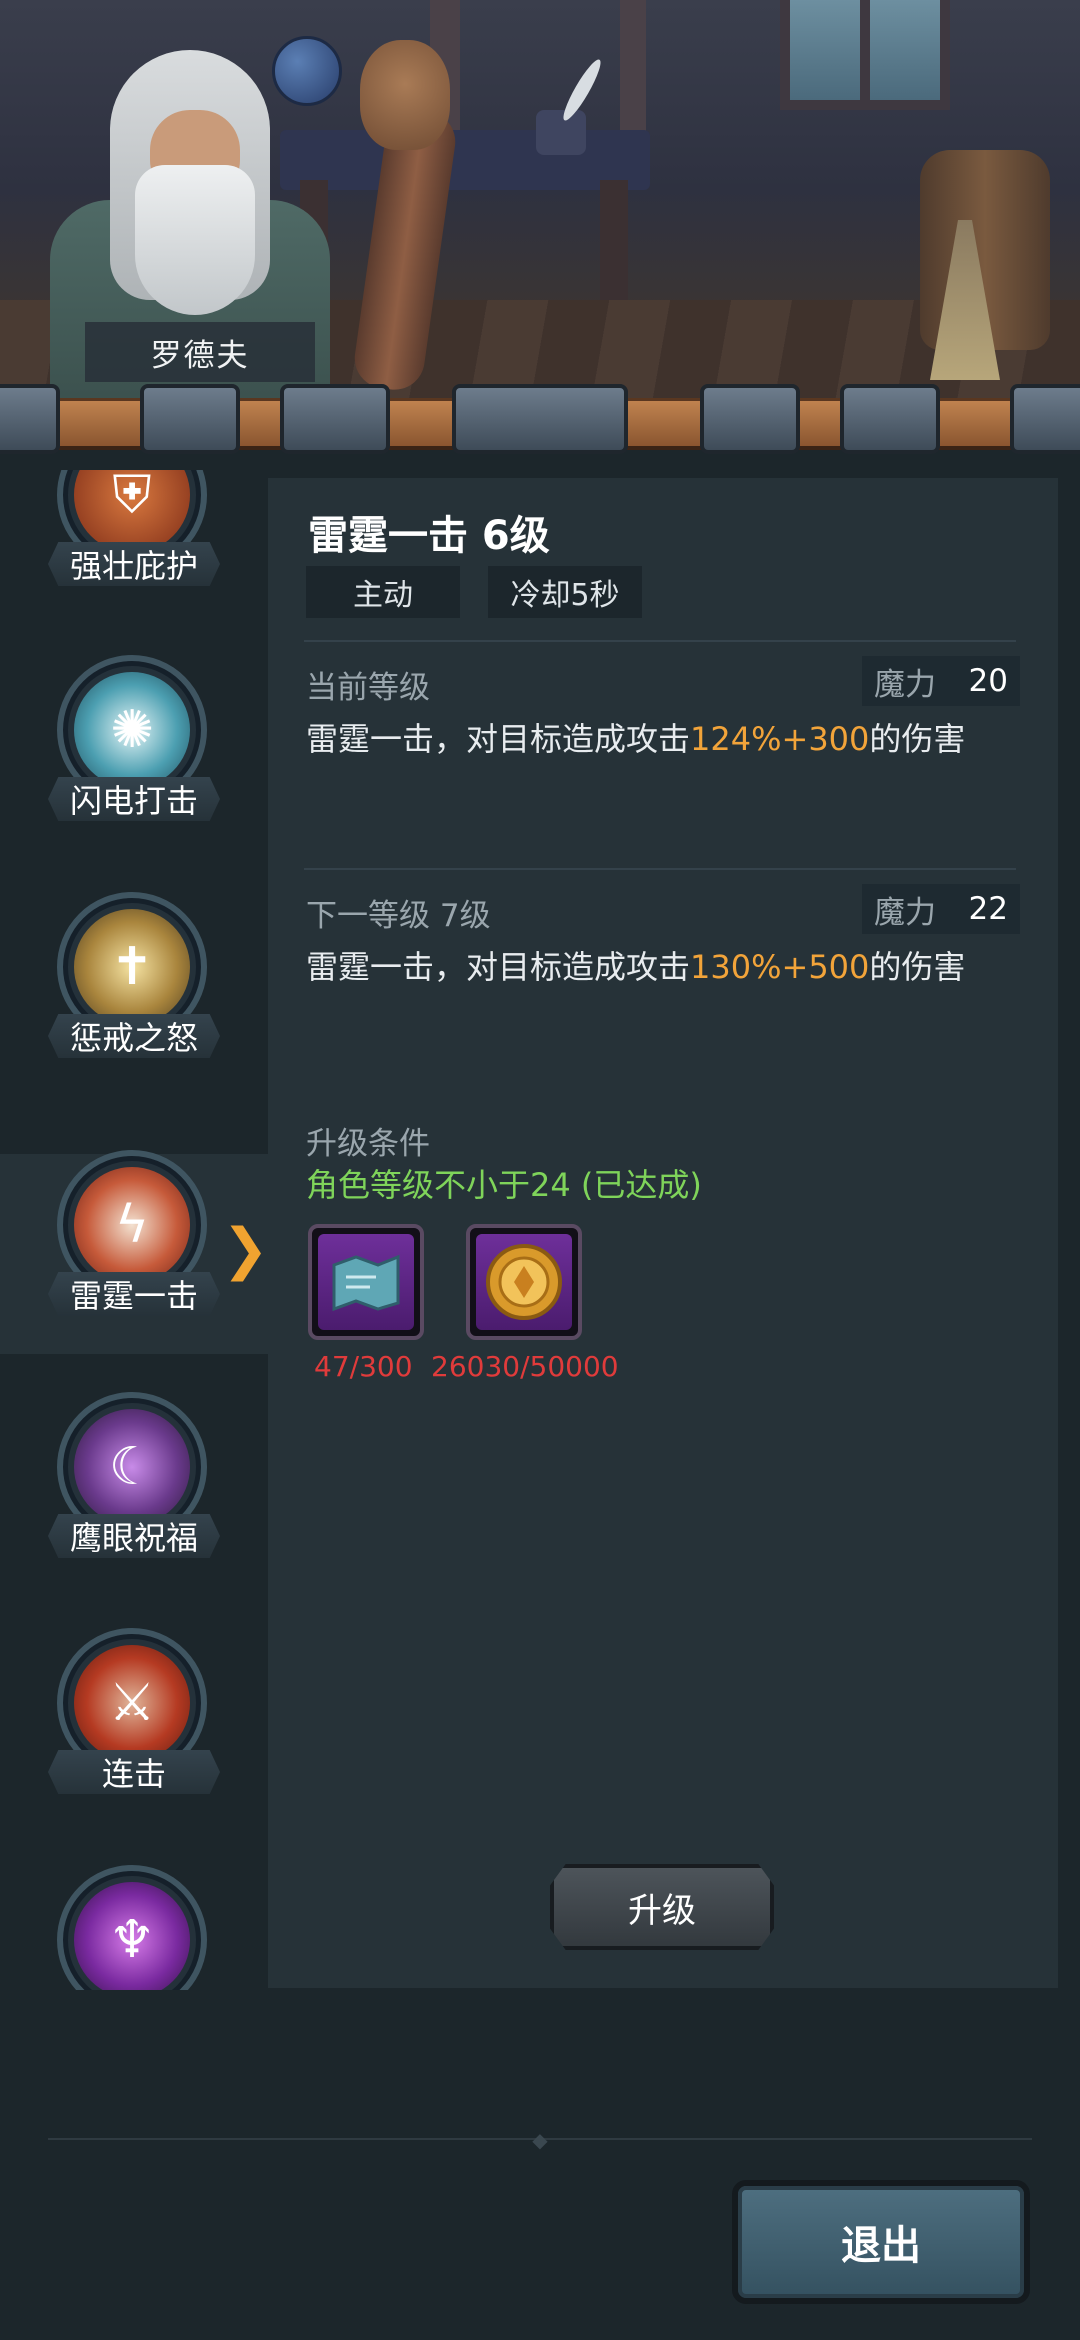 Image resolution: width=1080 pixels, height=2340 pixels. I want to click on skill-item-6: ⚔ 连击, so click(134, 1728).